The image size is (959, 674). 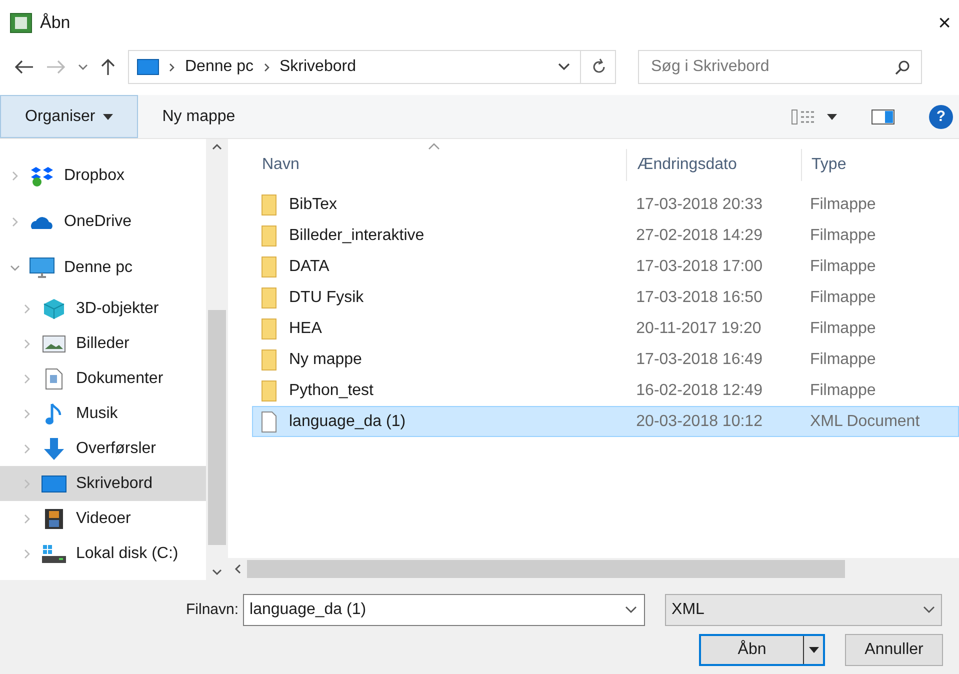 What do you see at coordinates (21, 22) in the screenshot?
I see `app-icon` at bounding box center [21, 22].